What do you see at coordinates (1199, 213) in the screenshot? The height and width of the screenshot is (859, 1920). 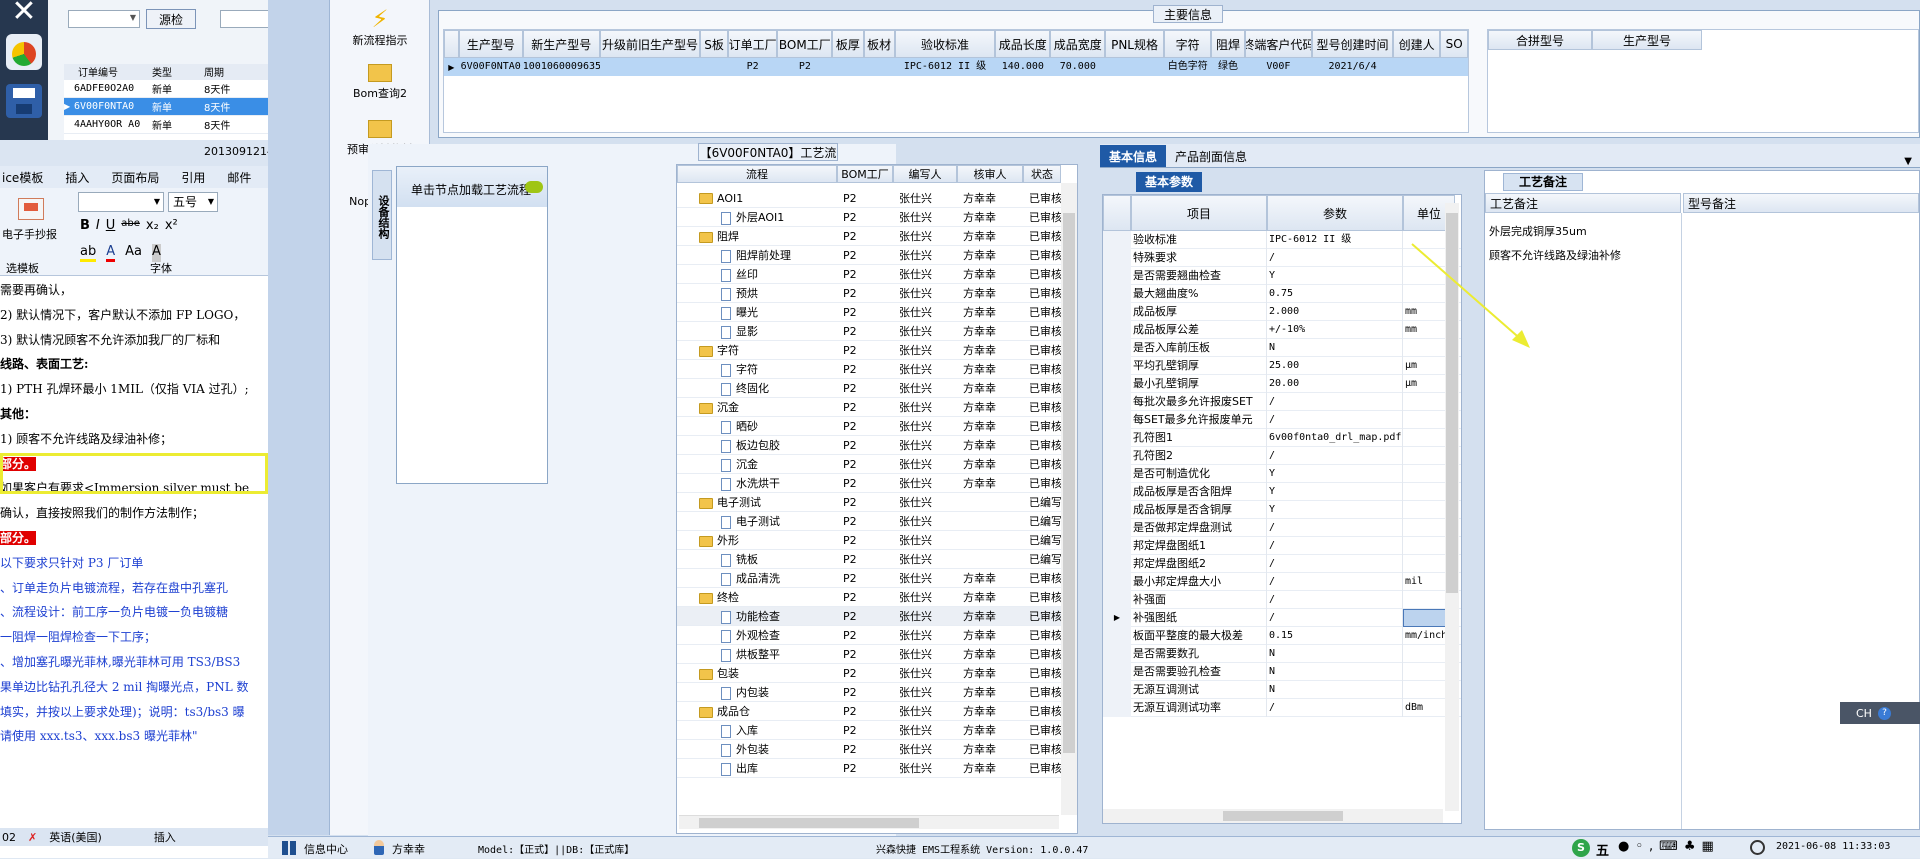 I see `param-col-header: 项目` at bounding box center [1199, 213].